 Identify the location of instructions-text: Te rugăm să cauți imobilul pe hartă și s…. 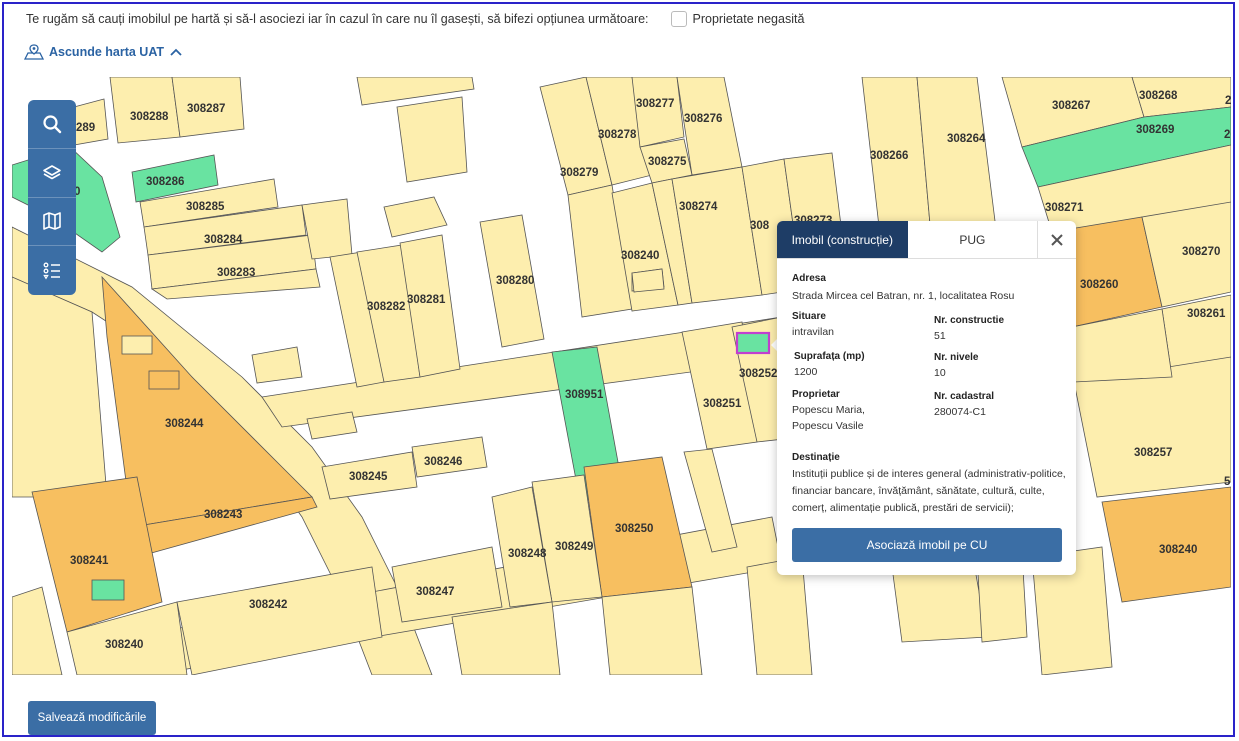
(337, 19).